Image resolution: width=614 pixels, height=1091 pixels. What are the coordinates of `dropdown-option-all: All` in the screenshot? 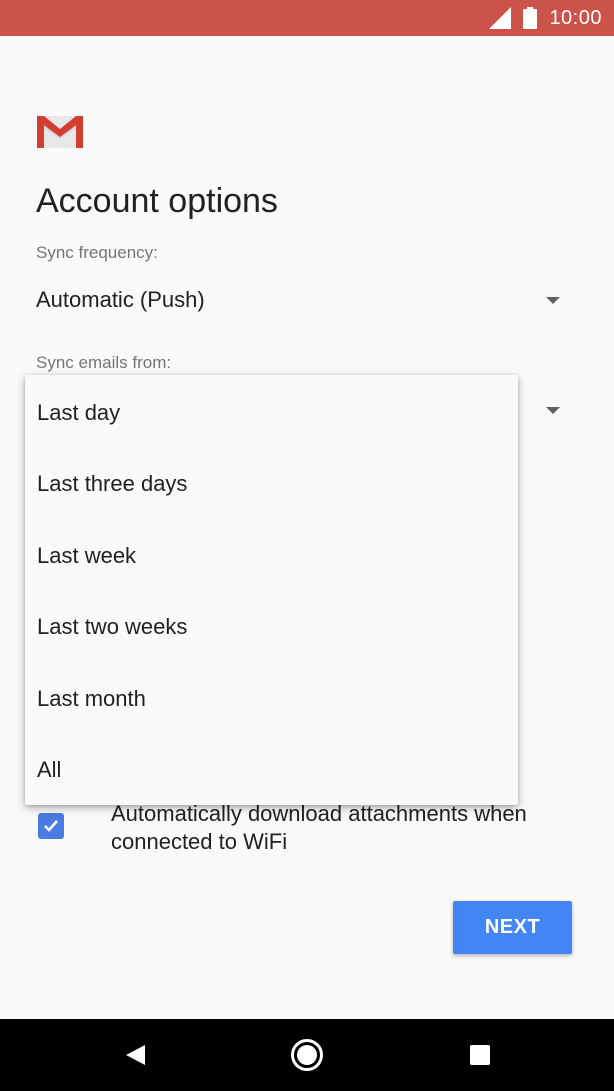 It's located at (271, 771).